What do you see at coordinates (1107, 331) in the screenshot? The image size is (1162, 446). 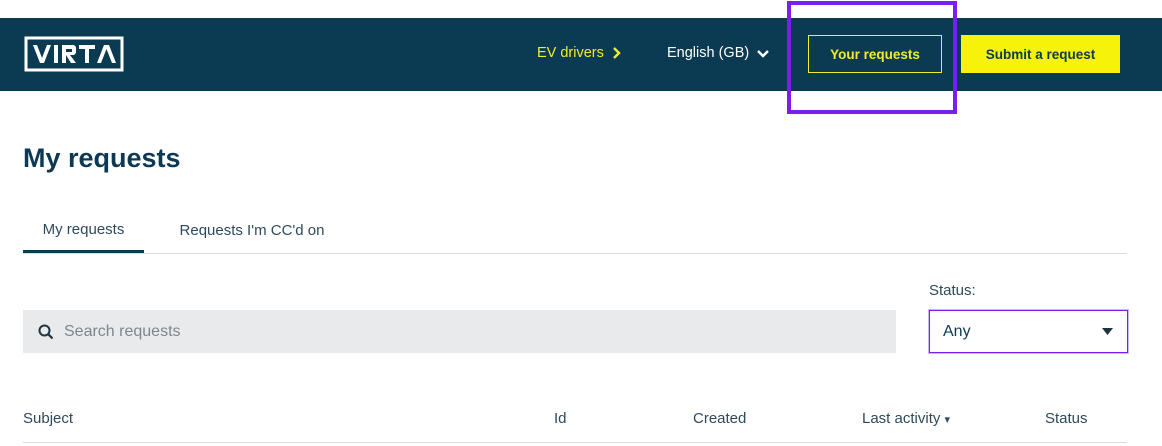 I see `caret-down-icon` at bounding box center [1107, 331].